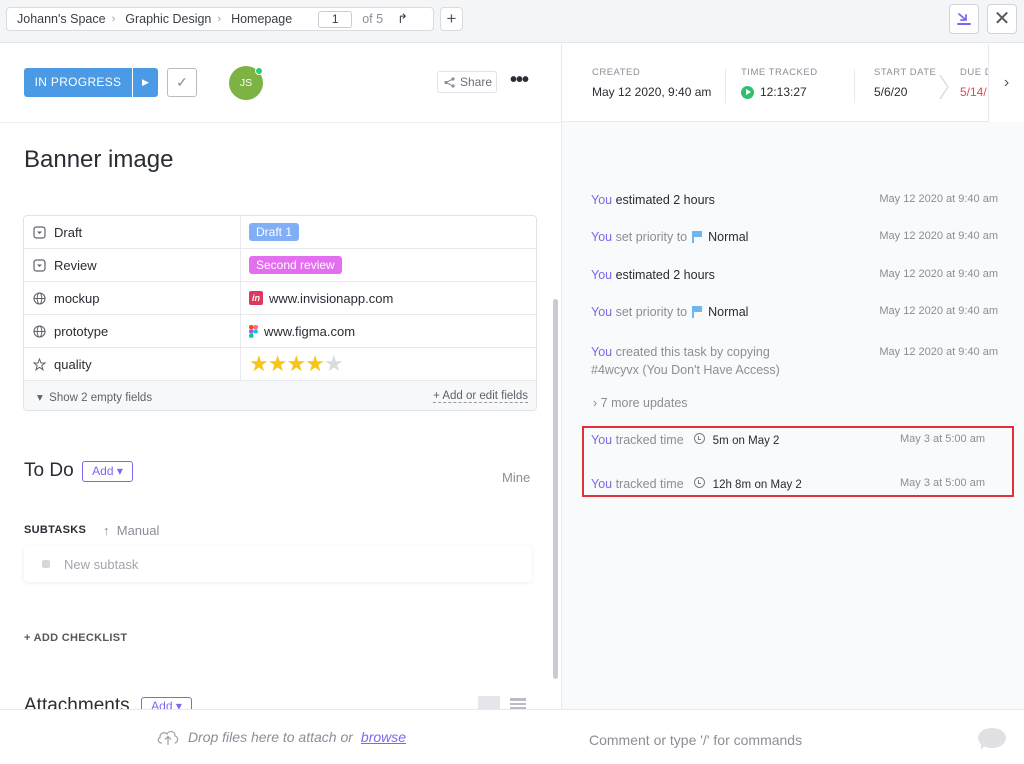 The height and width of the screenshot is (764, 1024). Describe the element at coordinates (274, 232) in the screenshot. I see `dropdown-tag: Draft 1` at that location.